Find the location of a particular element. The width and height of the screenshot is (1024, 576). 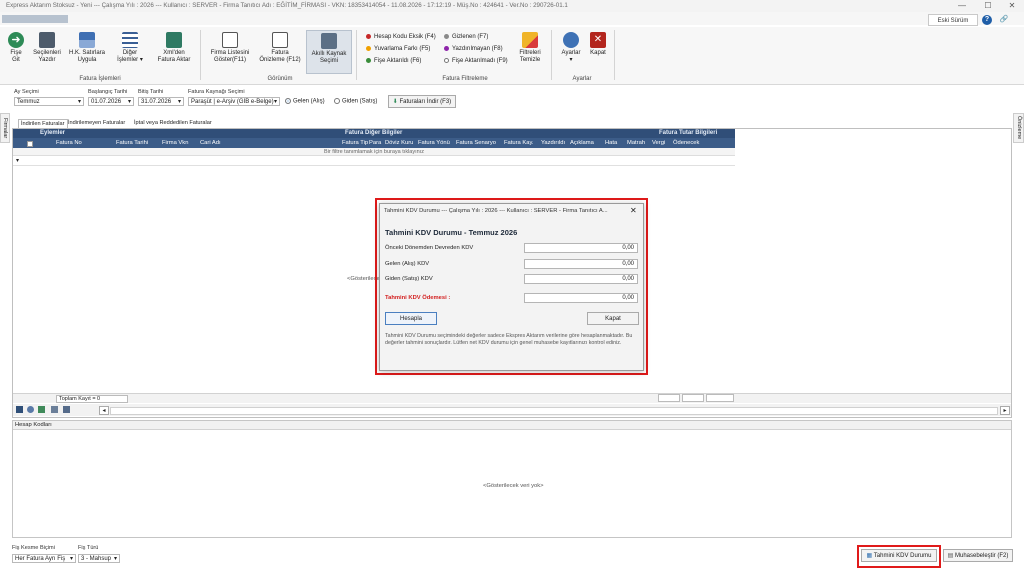

list-icon is located at coordinates (130, 40).